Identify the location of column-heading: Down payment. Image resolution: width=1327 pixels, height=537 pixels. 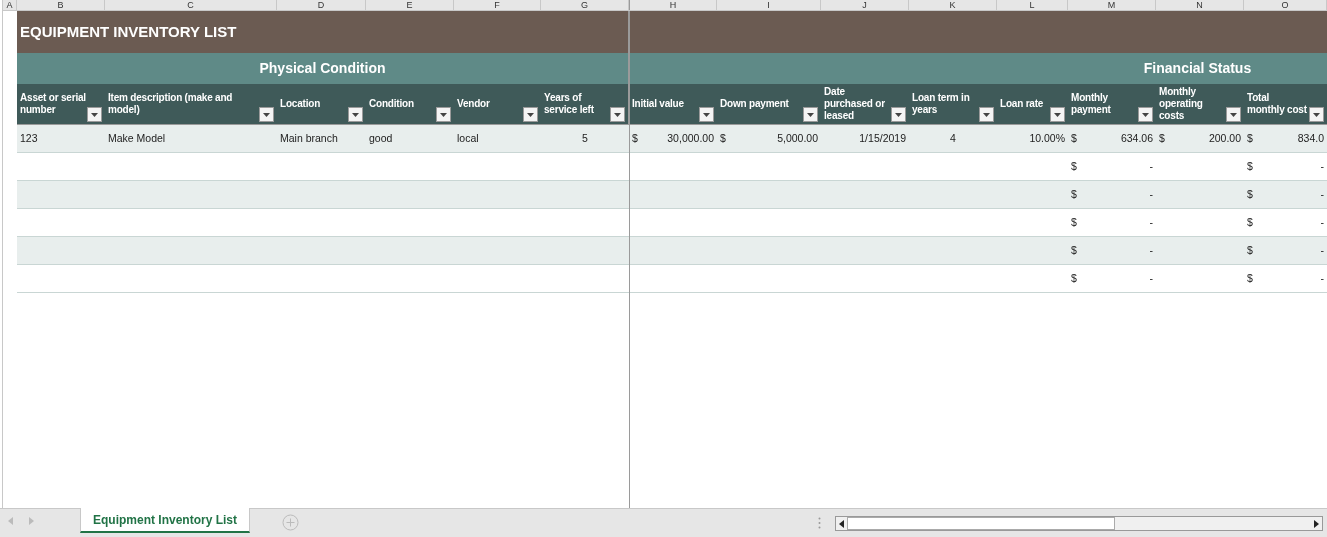
(754, 104).